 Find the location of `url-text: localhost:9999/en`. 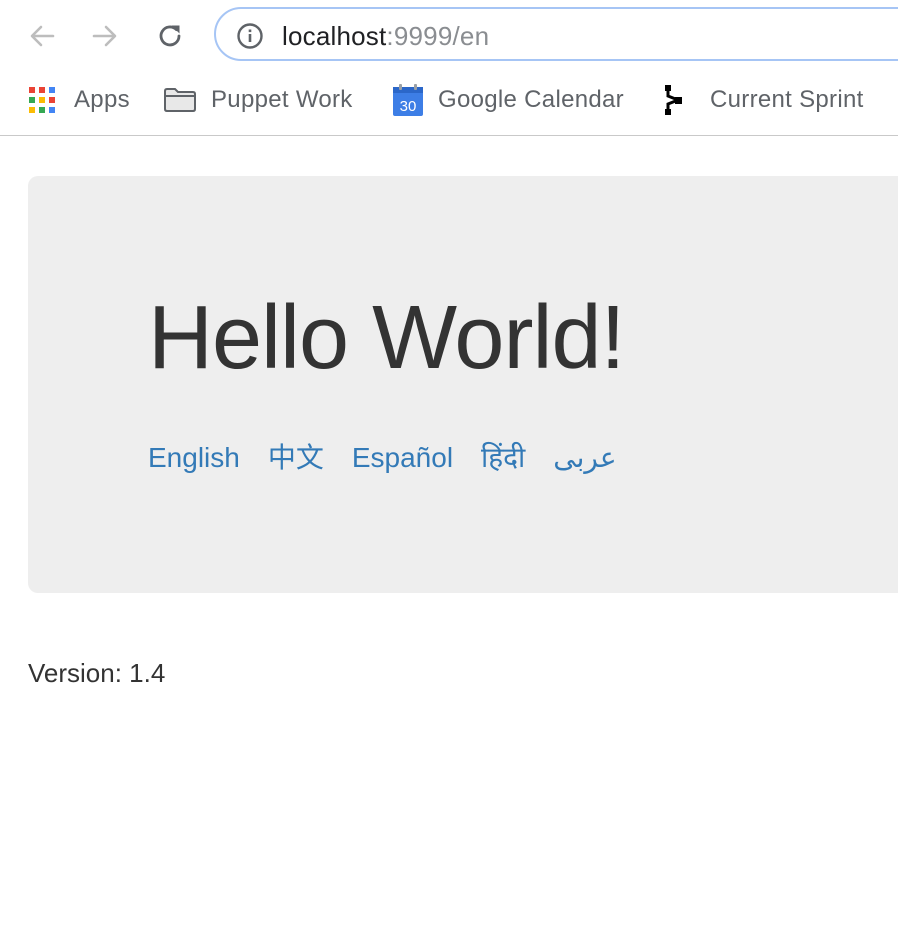

url-text: localhost:9999/en is located at coordinates (385, 36).